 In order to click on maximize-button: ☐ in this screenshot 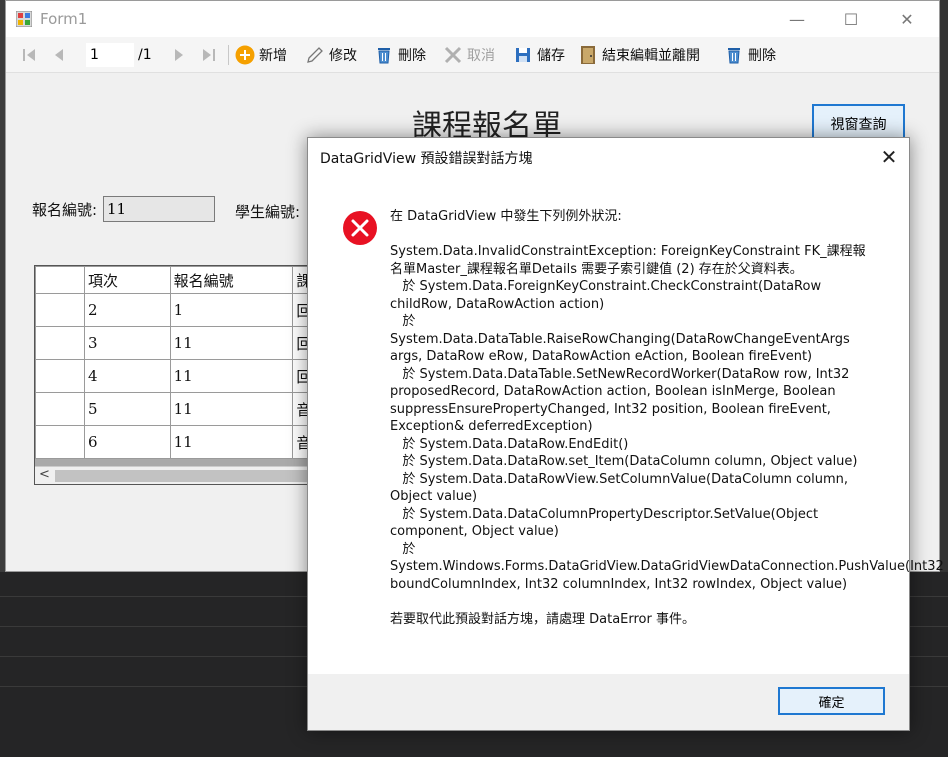, I will do `click(851, 19)`.